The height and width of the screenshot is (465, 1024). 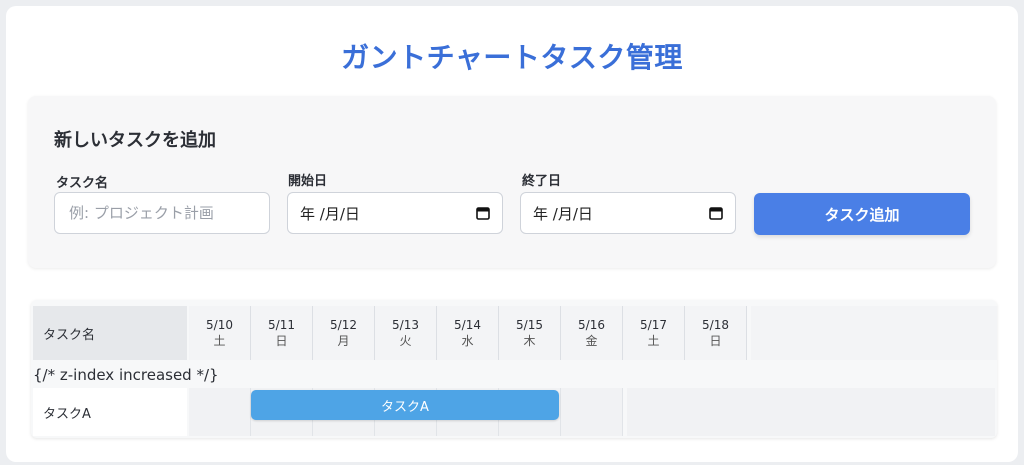 I want to click on task-name-input, so click(x=162, y=213).